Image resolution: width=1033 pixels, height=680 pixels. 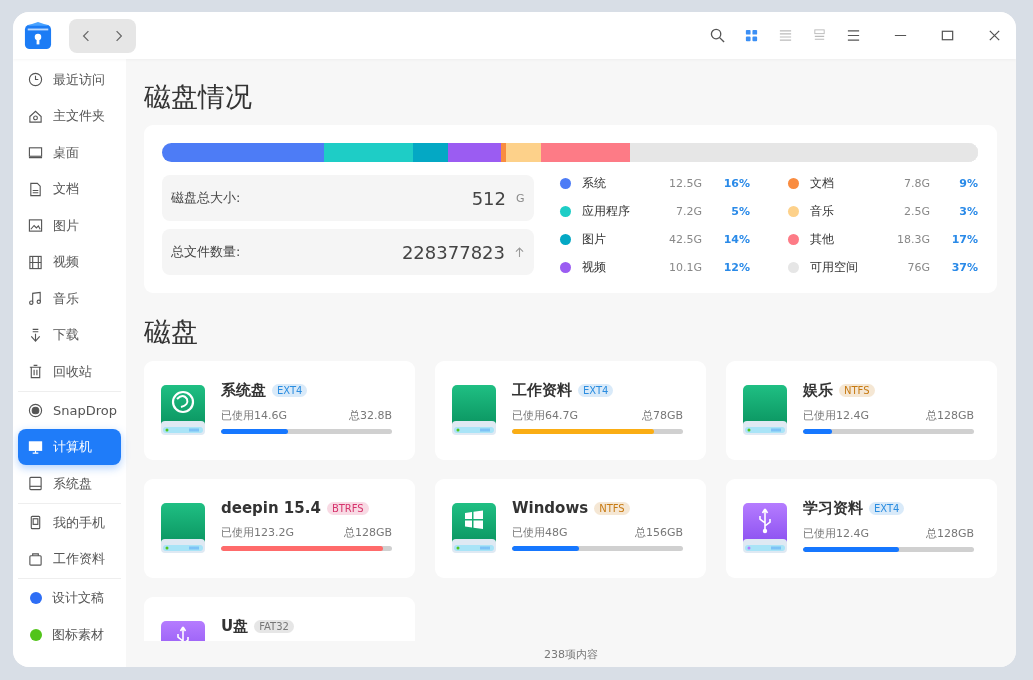 I want to click on legend-percent: 5%, so click(x=740, y=211).